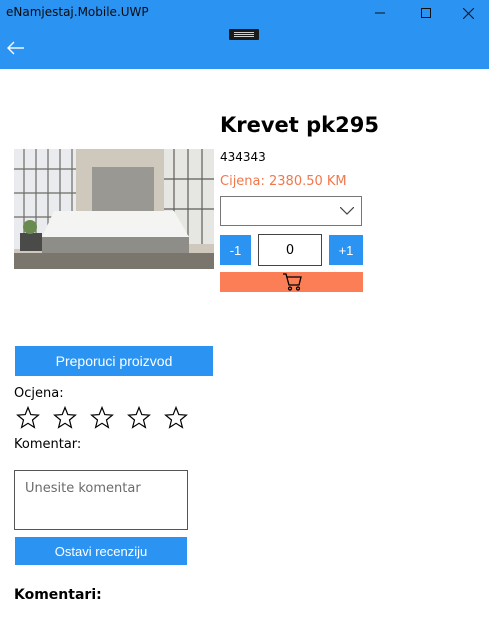  What do you see at coordinates (244, 34) in the screenshot?
I see `hamburger-menu-button` at bounding box center [244, 34].